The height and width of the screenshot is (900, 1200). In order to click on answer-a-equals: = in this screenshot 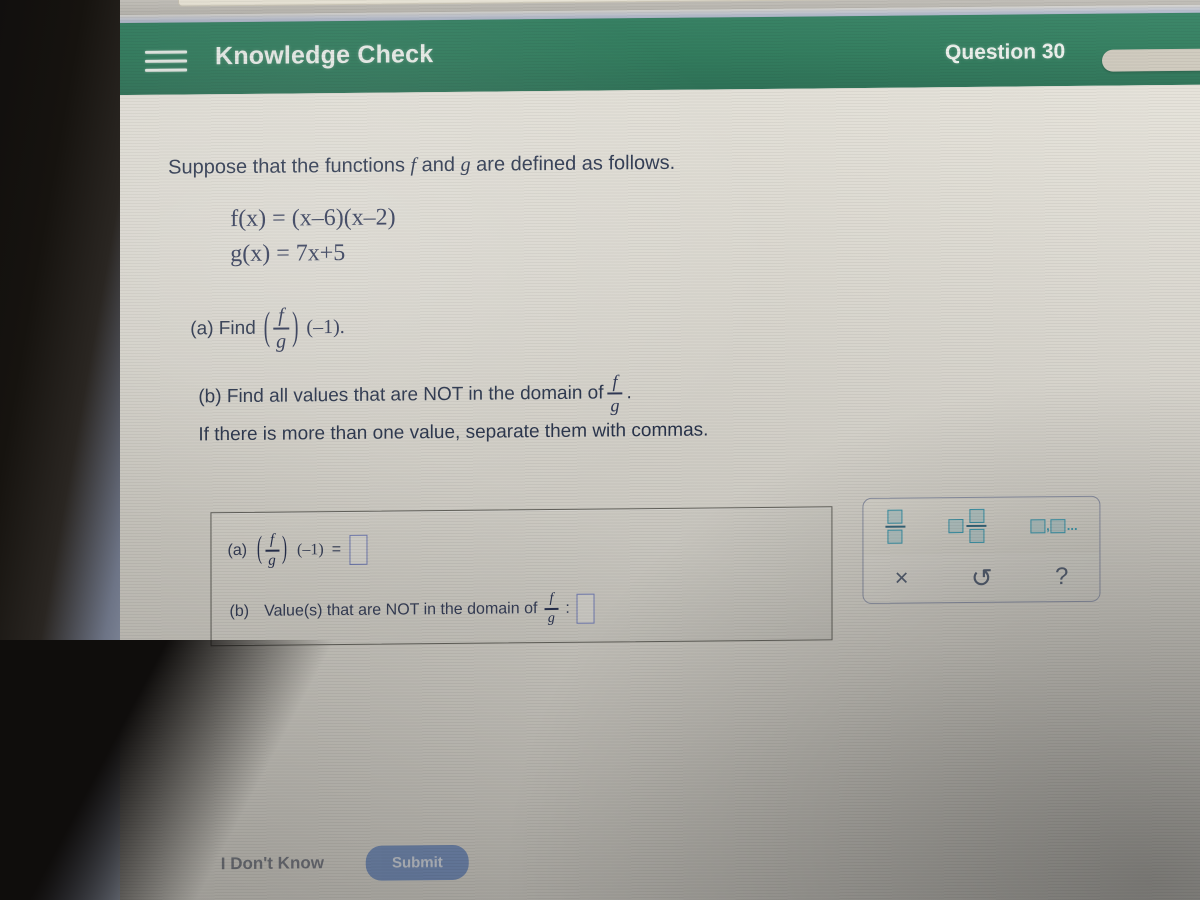, I will do `click(336, 549)`.